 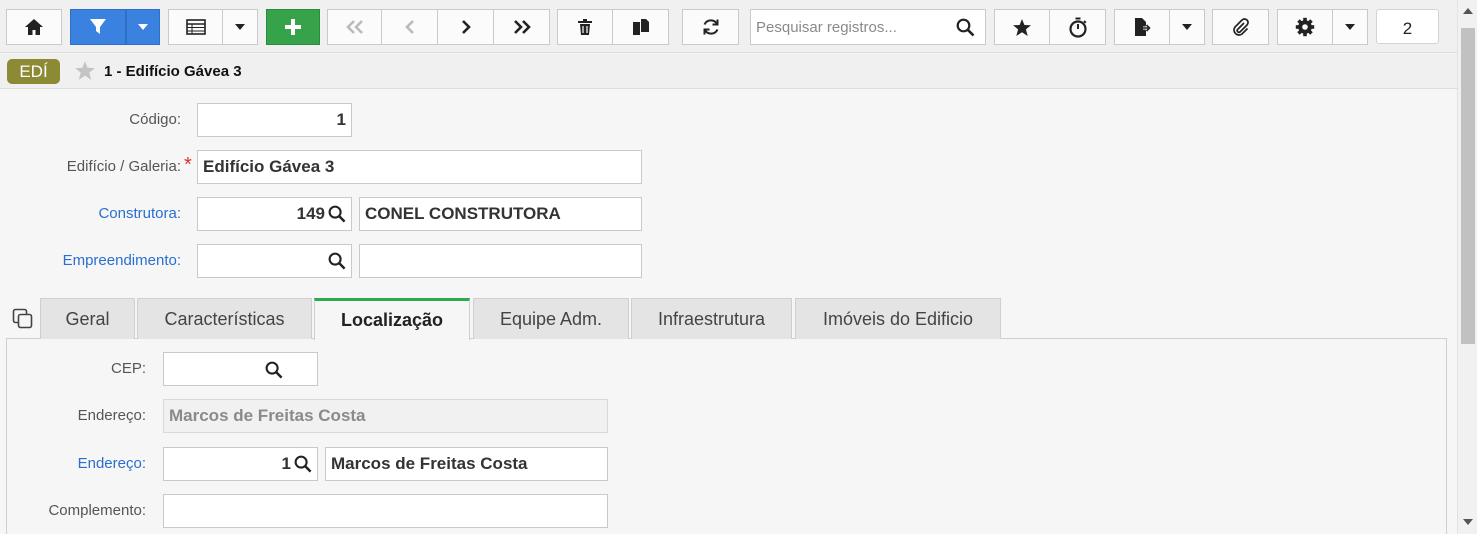 What do you see at coordinates (385, 511) in the screenshot?
I see `complemento-field` at bounding box center [385, 511].